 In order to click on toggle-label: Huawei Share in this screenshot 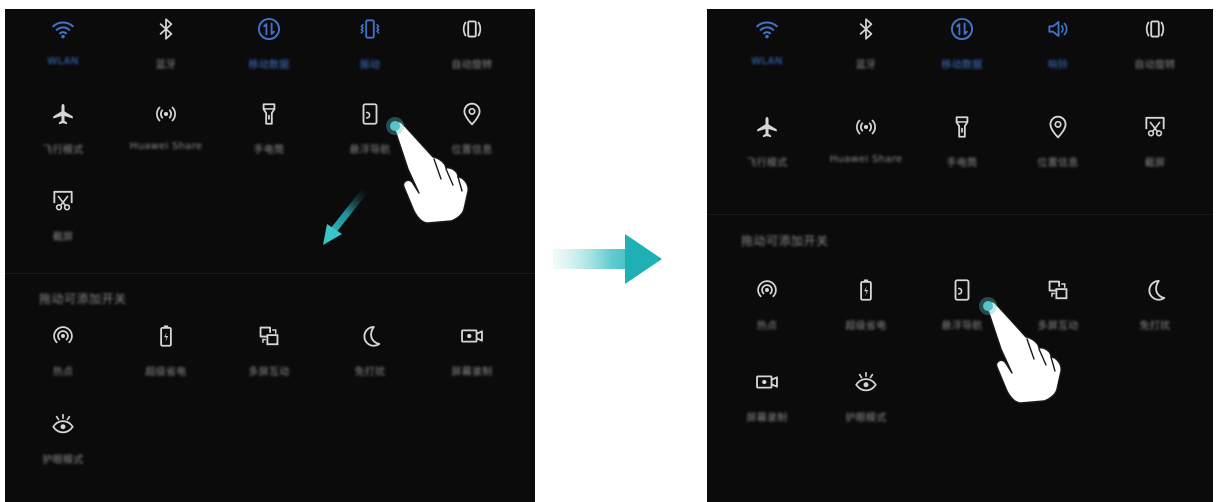, I will do `click(866, 159)`.